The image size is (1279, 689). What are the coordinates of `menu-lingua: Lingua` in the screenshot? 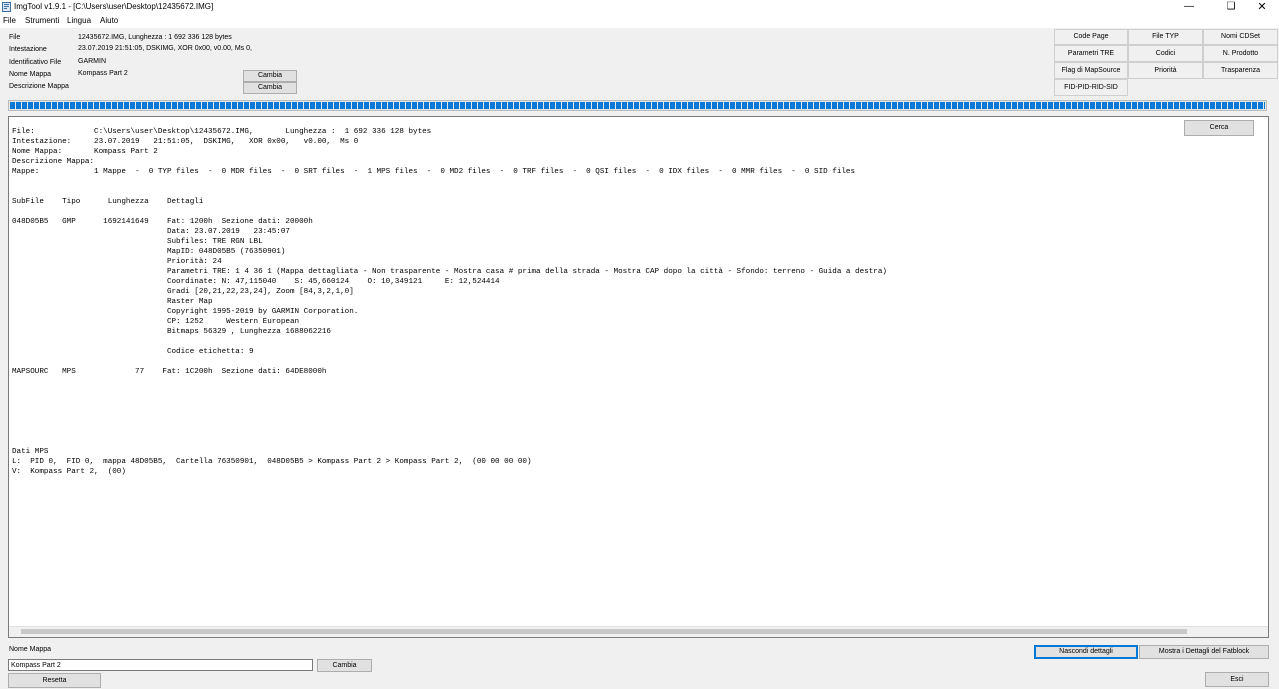 It's located at (79, 20).